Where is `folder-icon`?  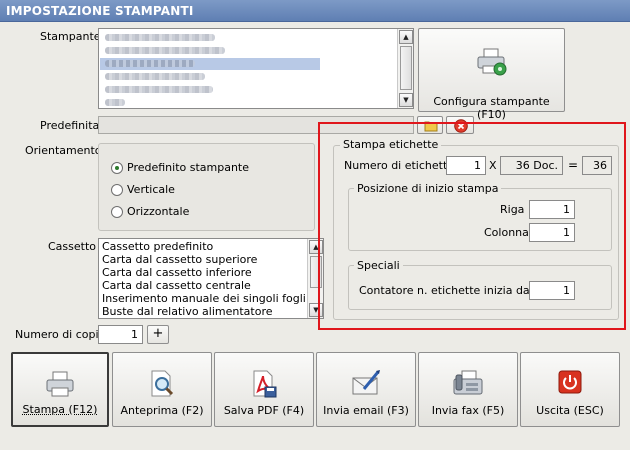
folder-icon is located at coordinates (431, 126).